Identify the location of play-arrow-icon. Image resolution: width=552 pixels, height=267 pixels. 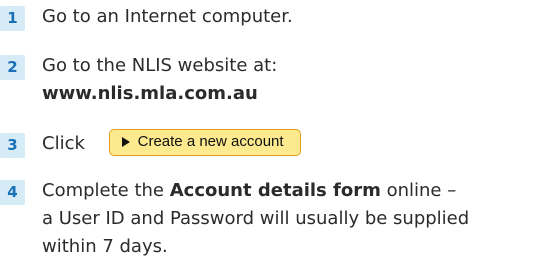
(125, 142).